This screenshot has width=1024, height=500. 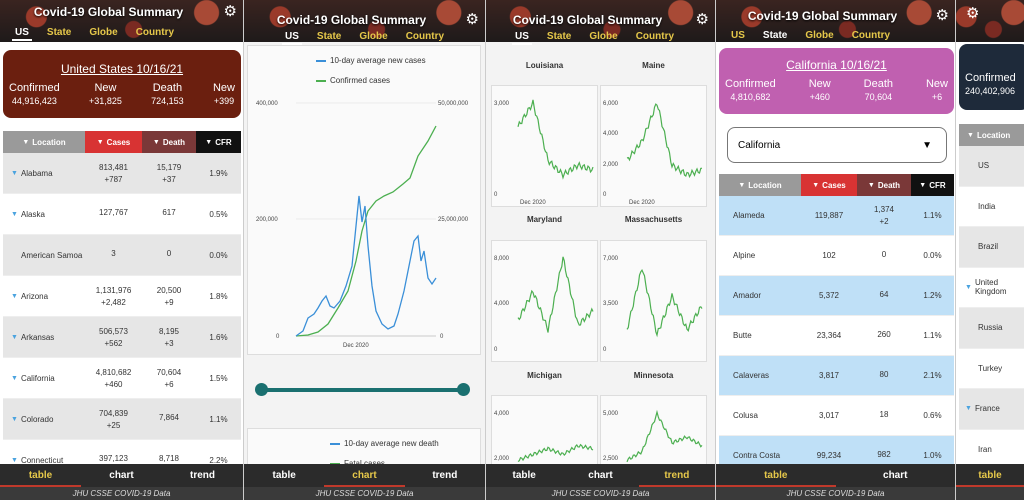 I want to click on trend-svg: 3,000 0 Dec 2020, so click(x=544, y=152).